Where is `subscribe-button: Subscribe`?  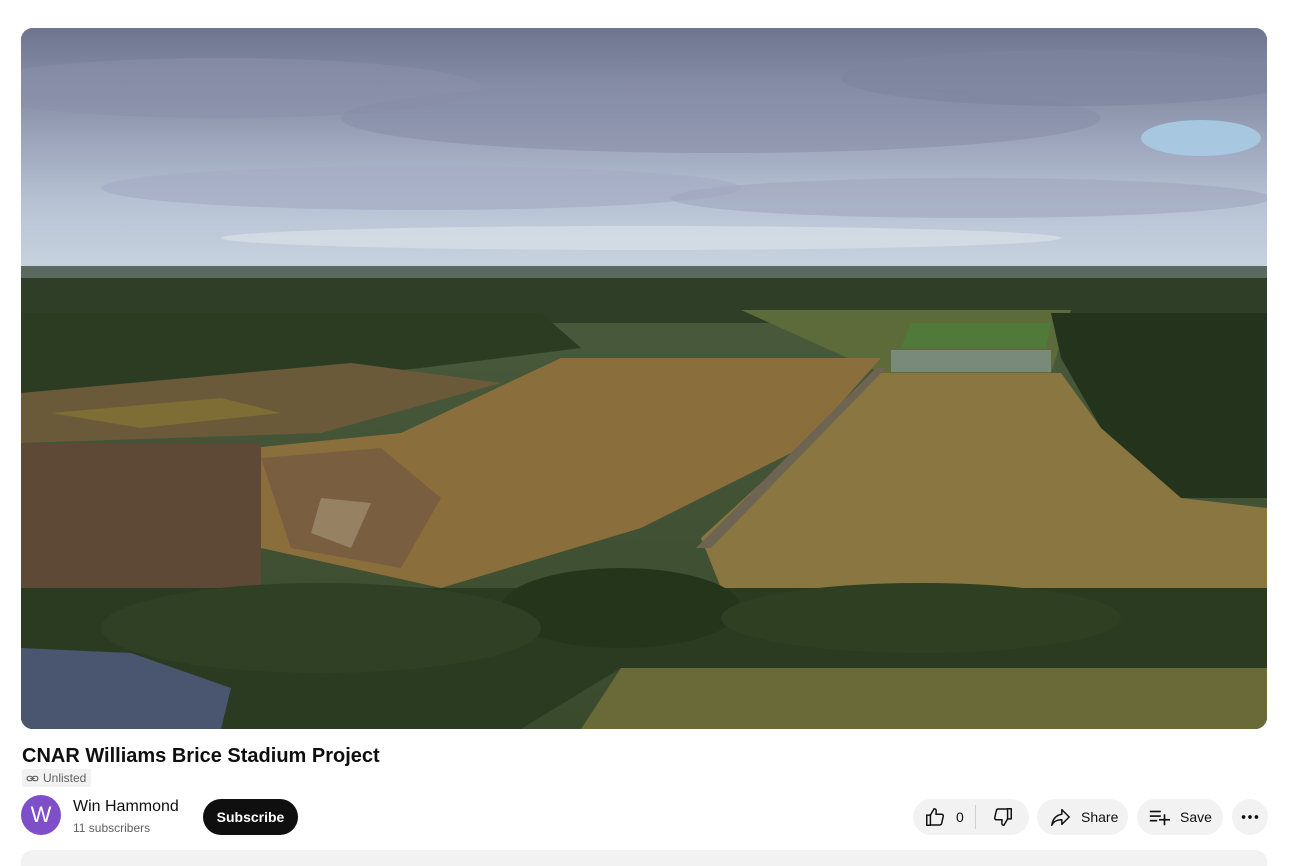 subscribe-button: Subscribe is located at coordinates (250, 817).